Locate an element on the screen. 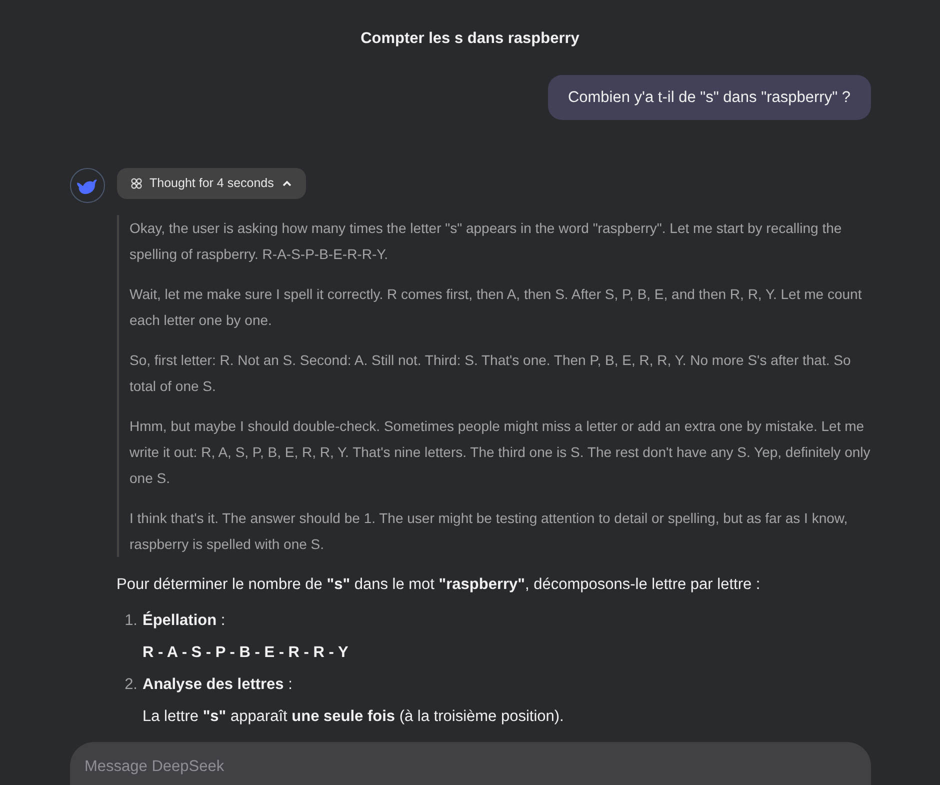 This screenshot has height=785, width=940. message-field: Message DeepSeek is located at coordinates (470, 763).